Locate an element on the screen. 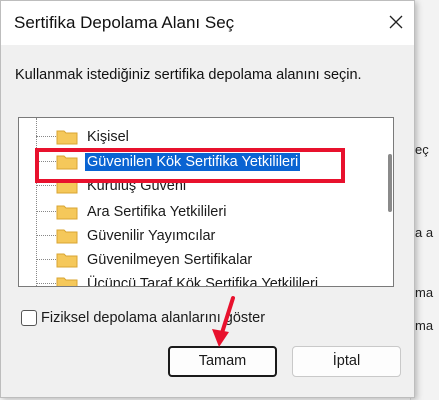 The width and height of the screenshot is (439, 400). tree-item-third-party-root: Üçüncü Taraf Kök Sertifika Yetkilileri is located at coordinates (199, 280).